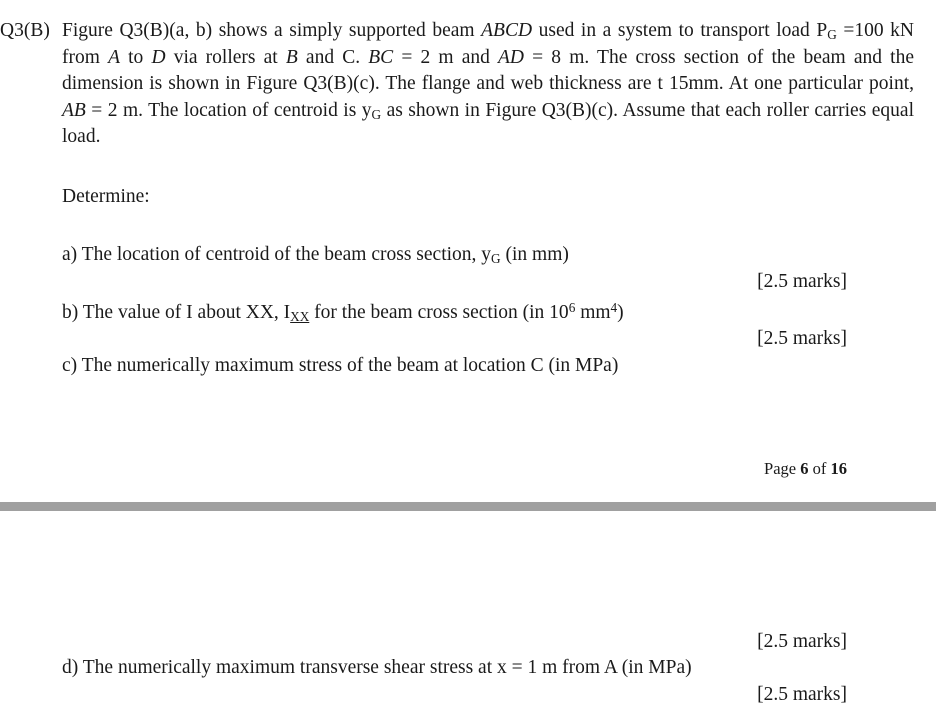 The height and width of the screenshot is (721, 936). What do you see at coordinates (802, 338) in the screenshot?
I see `marks-b: [2.5 marks]` at bounding box center [802, 338].